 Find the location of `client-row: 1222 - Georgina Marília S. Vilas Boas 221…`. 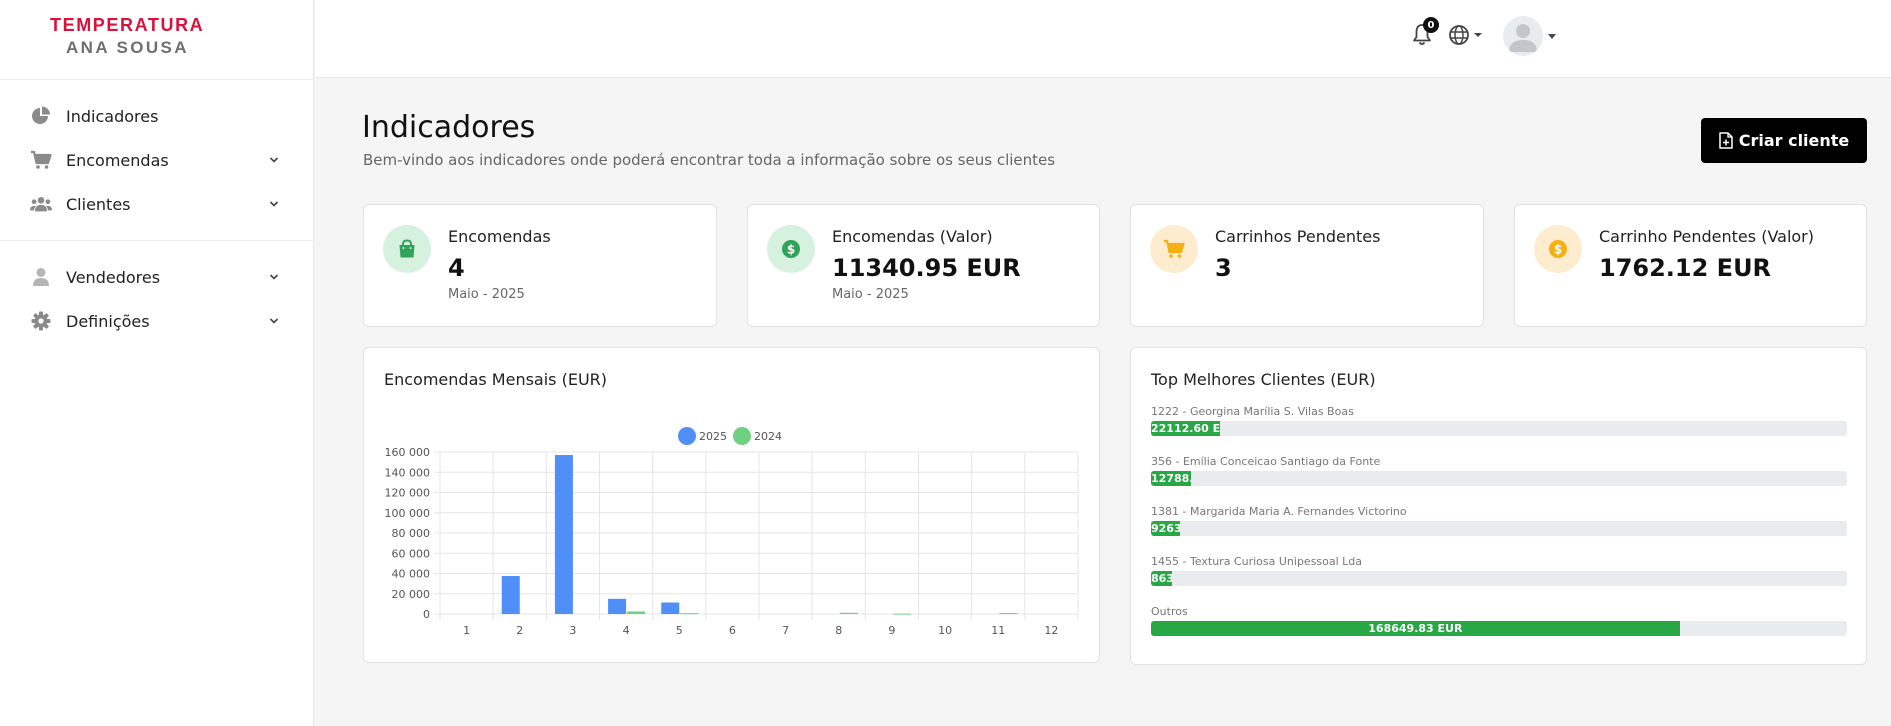

client-row: 1222 - Georgina Marília S. Vilas Boas 221… is located at coordinates (1499, 420).